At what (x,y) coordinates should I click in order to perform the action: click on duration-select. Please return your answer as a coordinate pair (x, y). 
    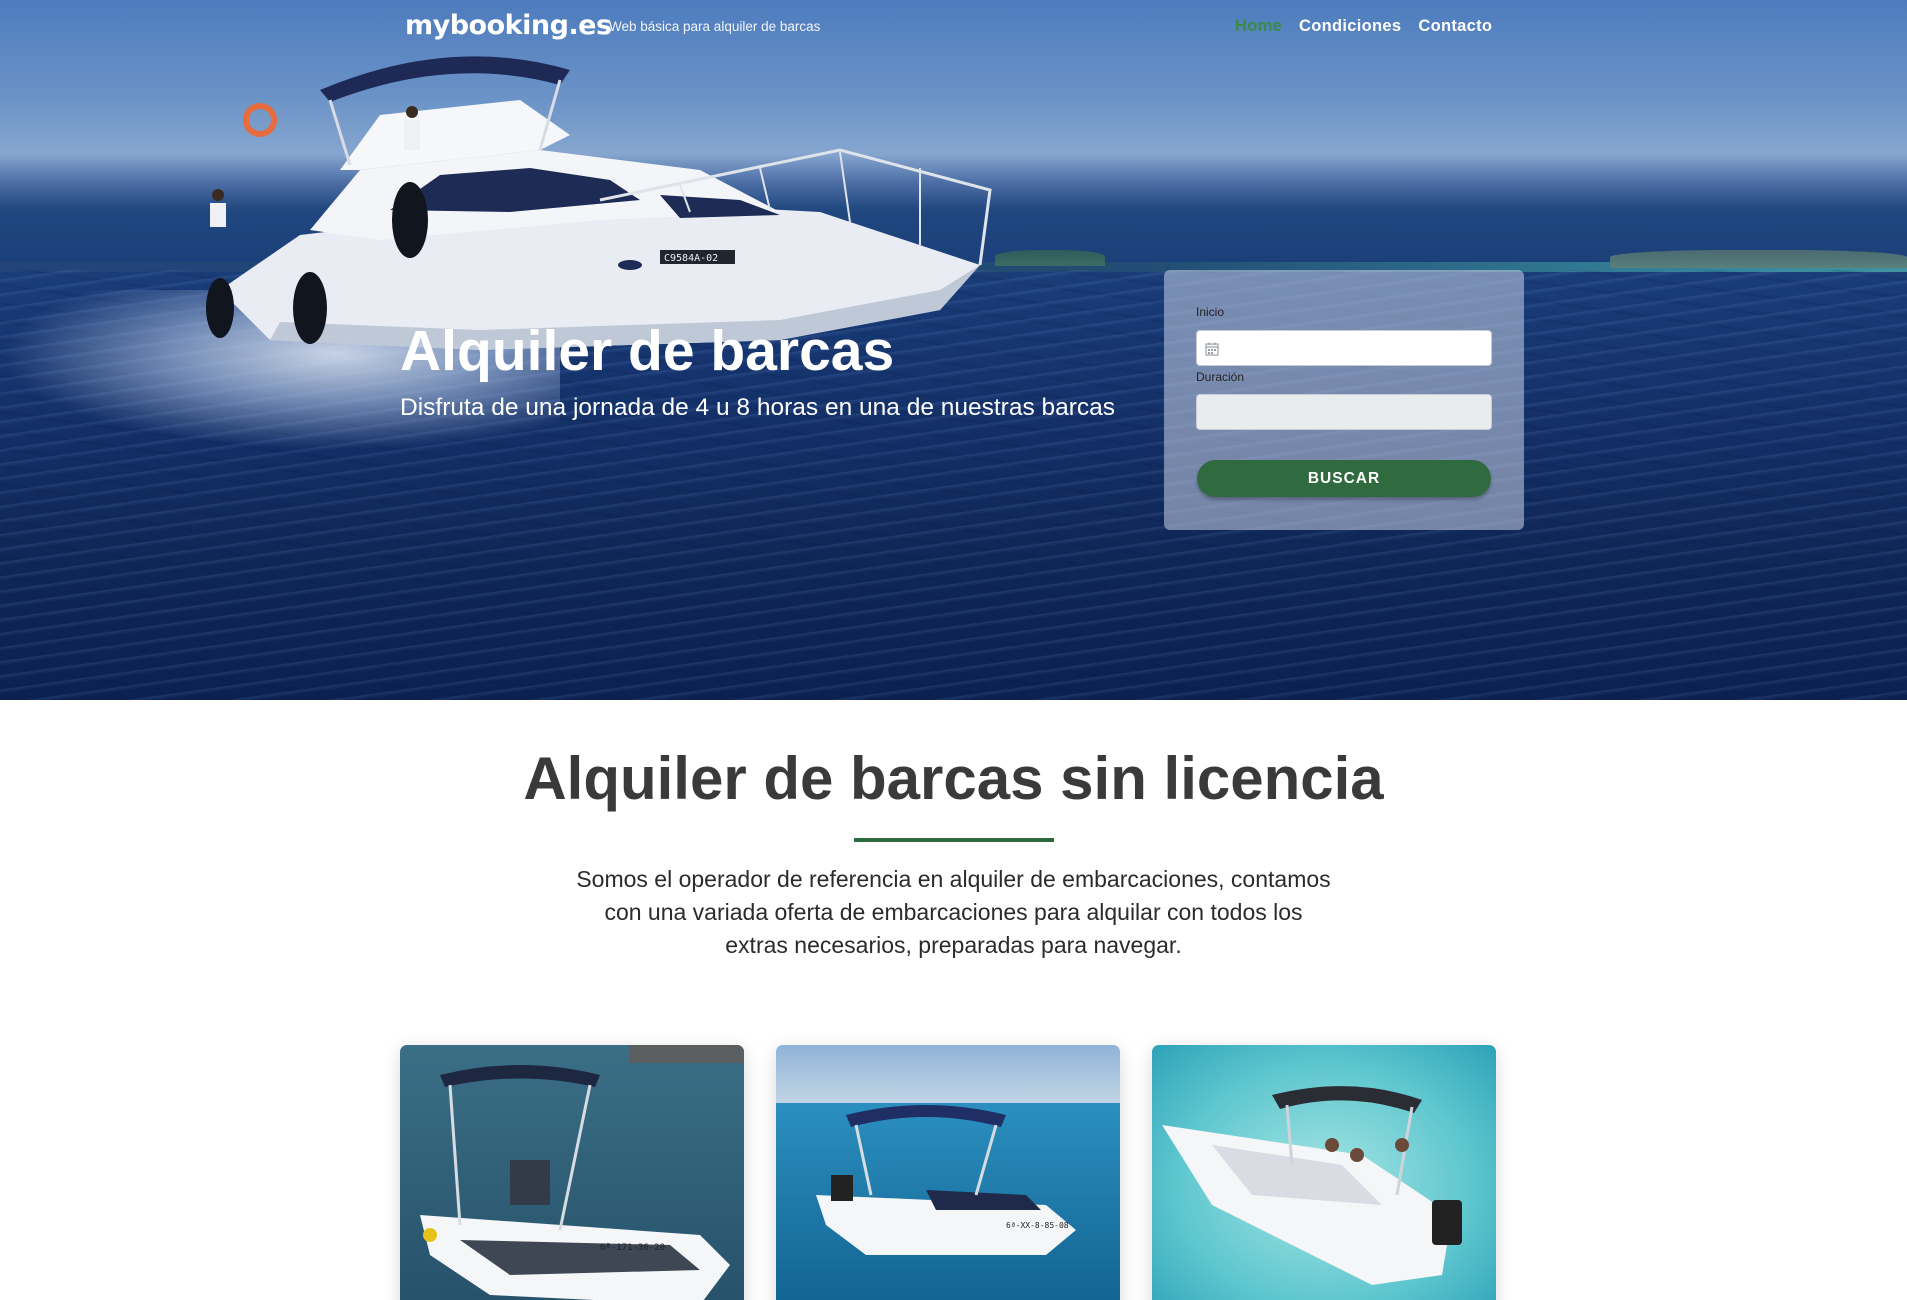
    Looking at the image, I should click on (1344, 412).